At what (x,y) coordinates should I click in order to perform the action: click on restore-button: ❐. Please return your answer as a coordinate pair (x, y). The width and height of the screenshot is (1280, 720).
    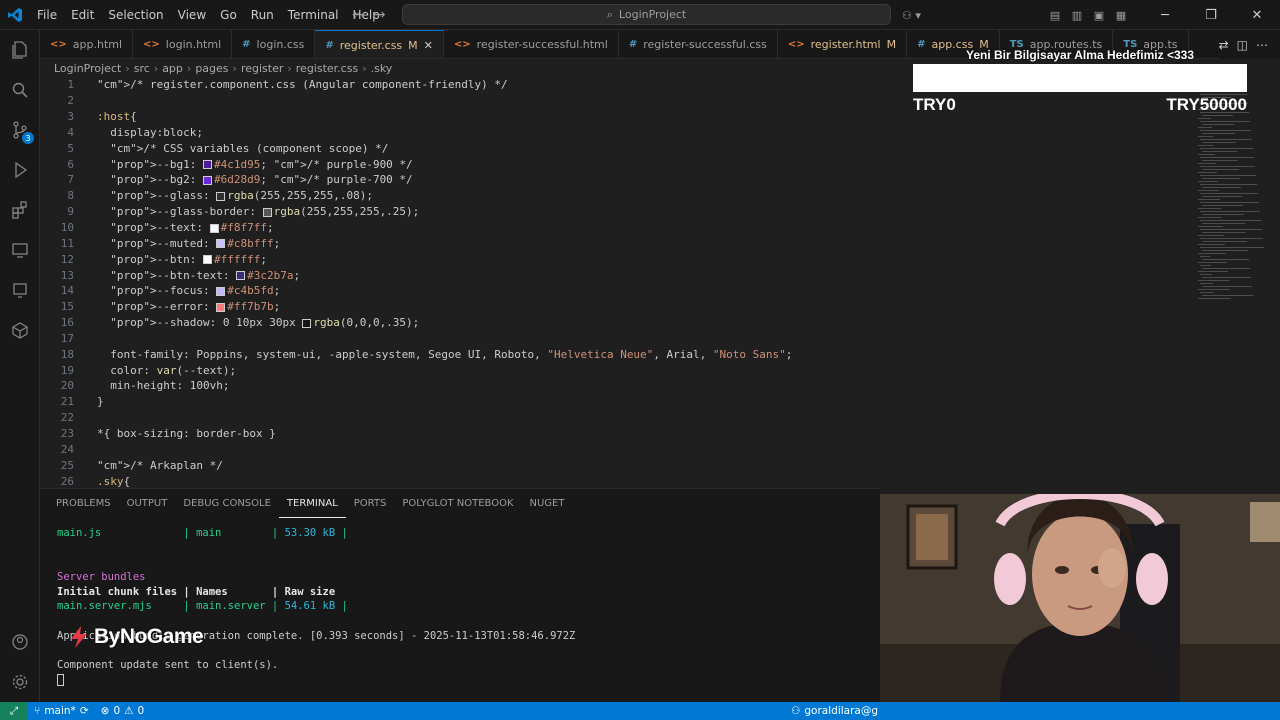
    Looking at the image, I should click on (1211, 15).